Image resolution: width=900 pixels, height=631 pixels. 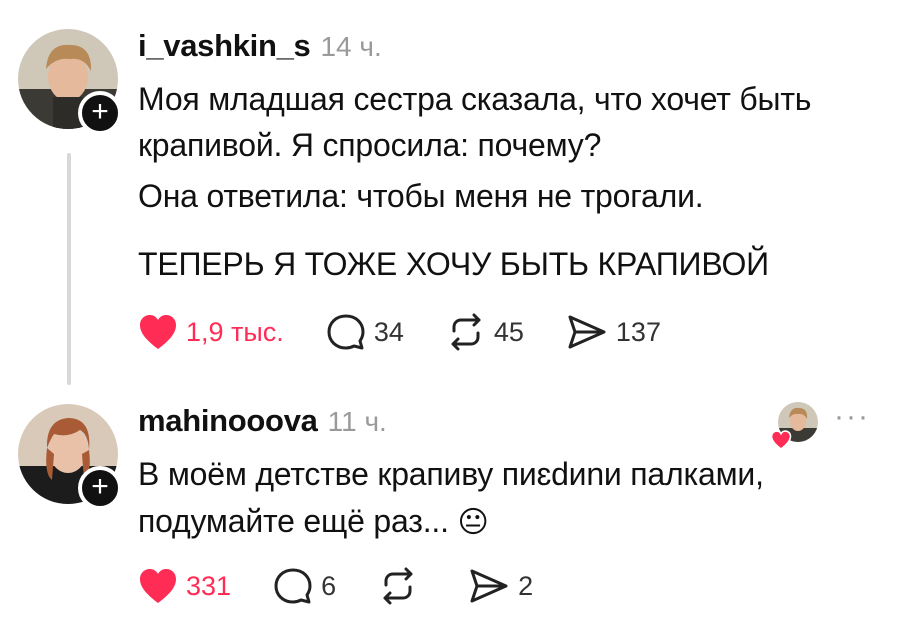 What do you see at coordinates (420, 332) in the screenshot?
I see `action-bar: 1,9 тыс. 34 45 137` at bounding box center [420, 332].